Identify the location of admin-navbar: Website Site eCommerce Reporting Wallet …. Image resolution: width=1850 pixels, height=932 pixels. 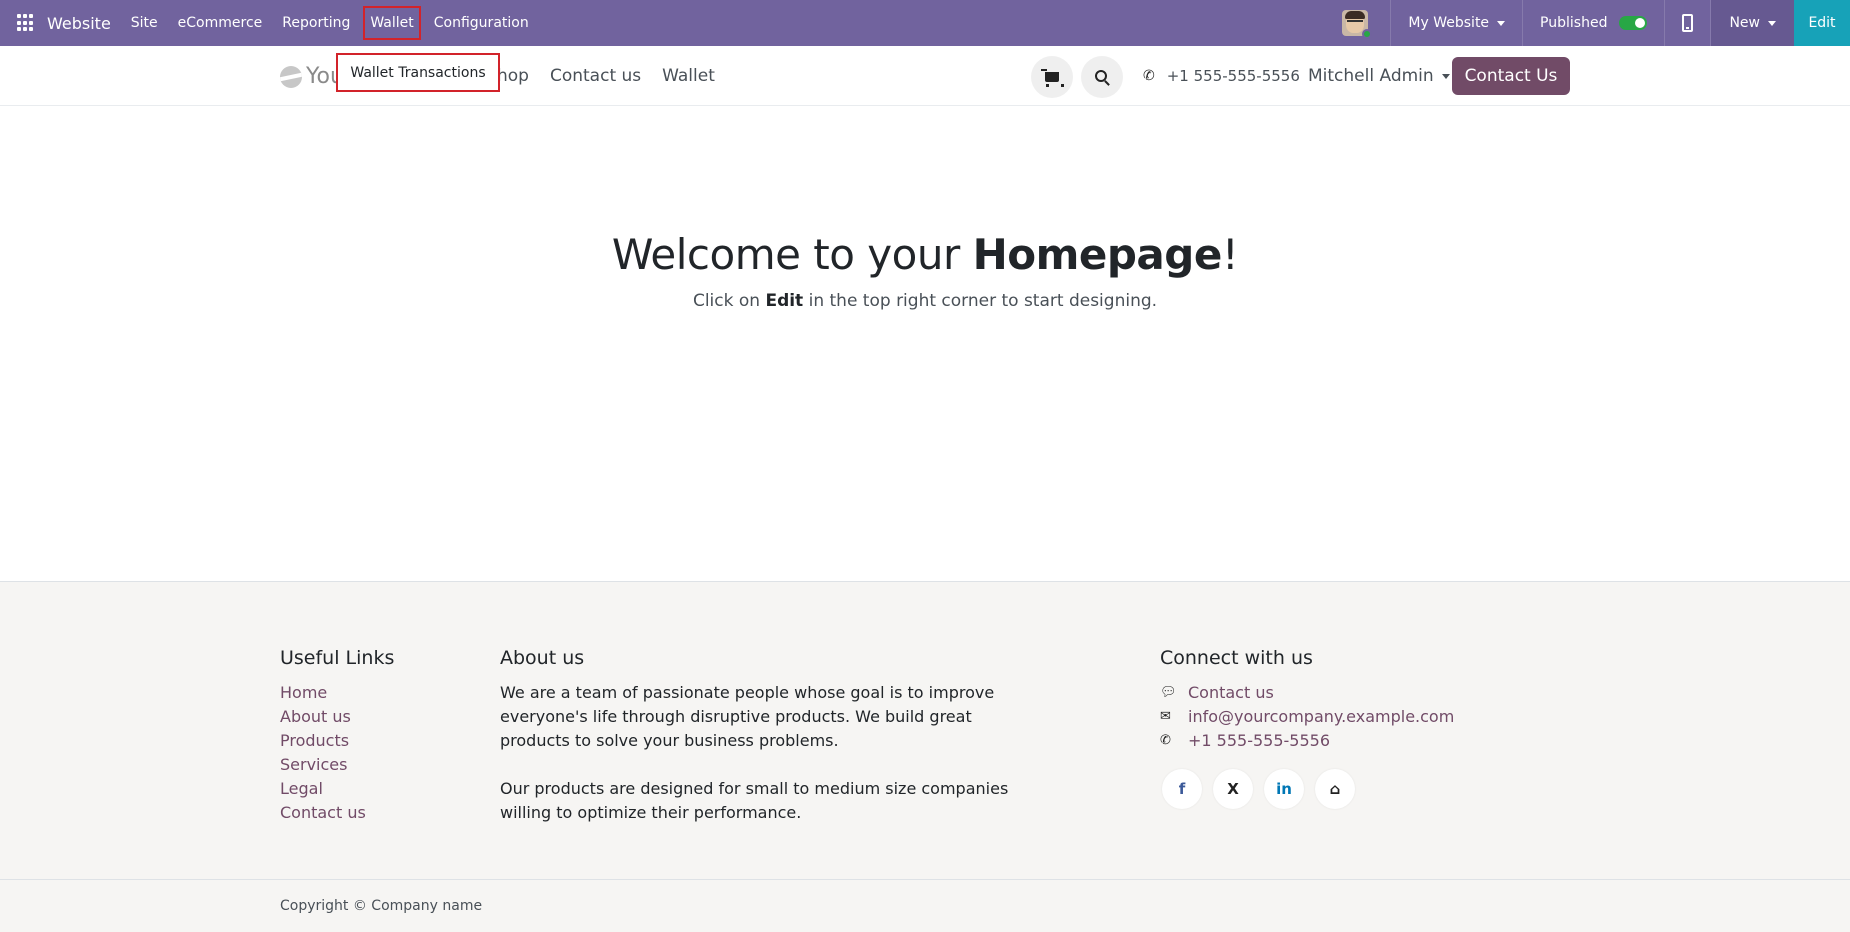
(925, 23).